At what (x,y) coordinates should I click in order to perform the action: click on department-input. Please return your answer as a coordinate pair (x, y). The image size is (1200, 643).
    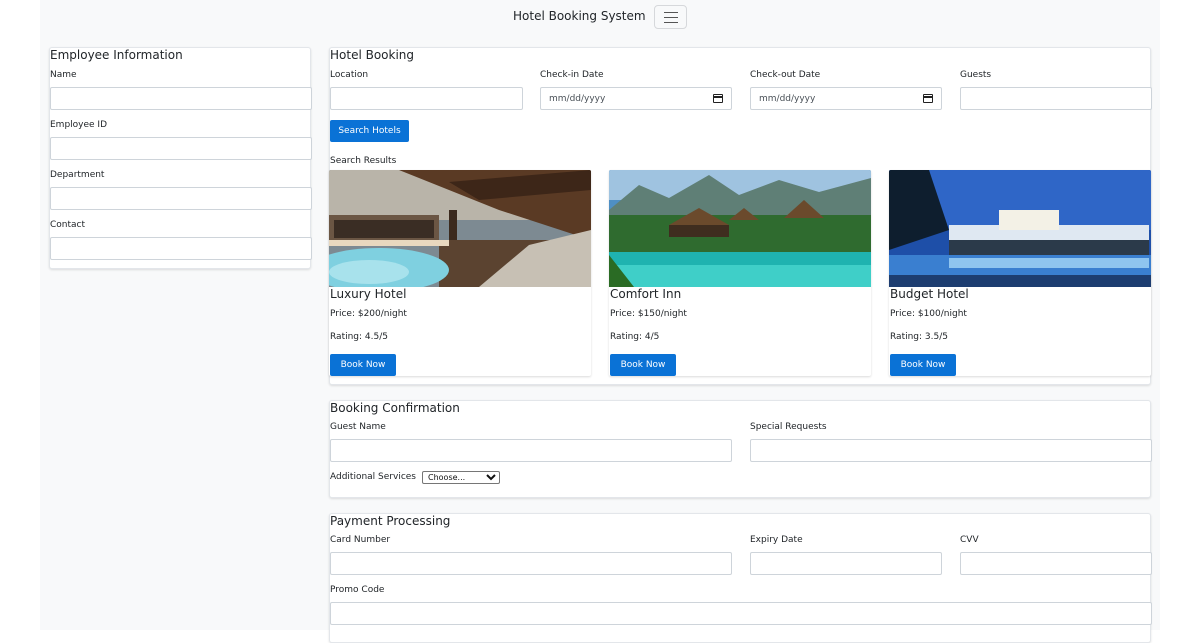
    Looking at the image, I should click on (181, 198).